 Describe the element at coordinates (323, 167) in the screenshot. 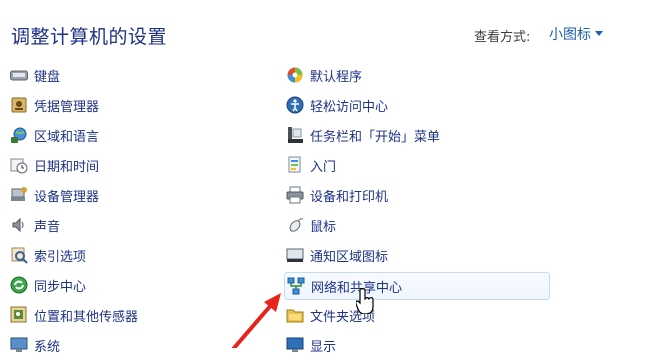

I see `item-getting-started-label: 入门` at that location.